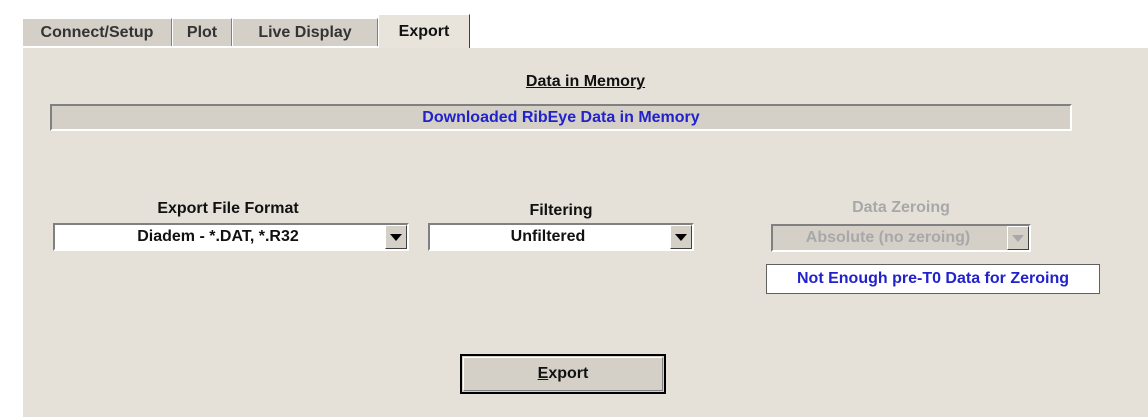 Image resolution: width=1148 pixels, height=417 pixels. I want to click on data-zeroing-value: Absolute (no zeroing), so click(888, 237).